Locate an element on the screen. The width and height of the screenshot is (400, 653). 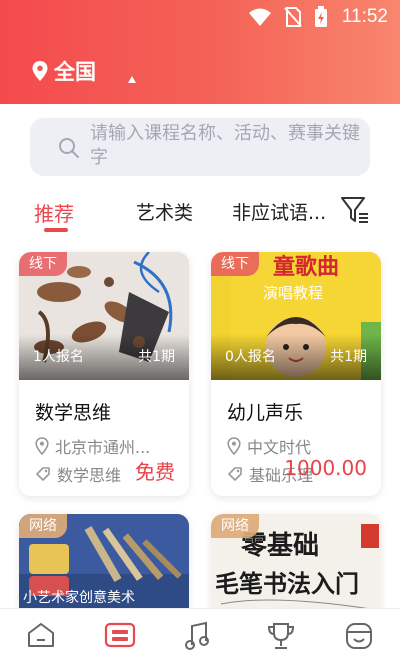
registration-count: 1人报名 is located at coordinates (58, 357).